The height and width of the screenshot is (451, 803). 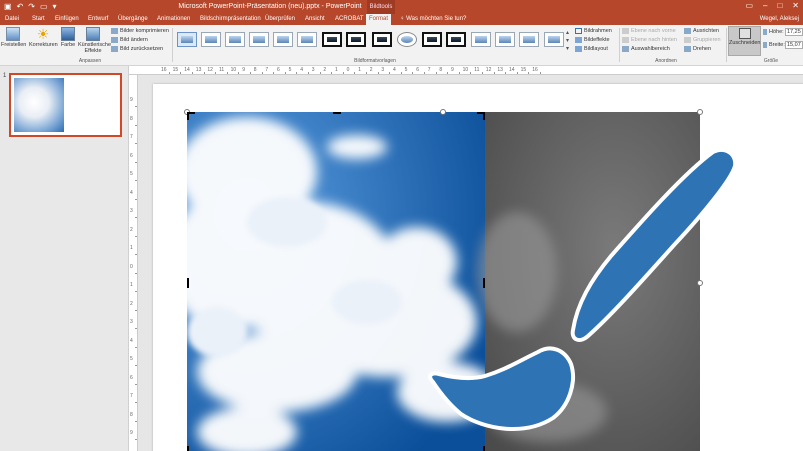 What do you see at coordinates (592, 40) in the screenshot?
I see `bildeffekte-button: Bildeffekte` at bounding box center [592, 40].